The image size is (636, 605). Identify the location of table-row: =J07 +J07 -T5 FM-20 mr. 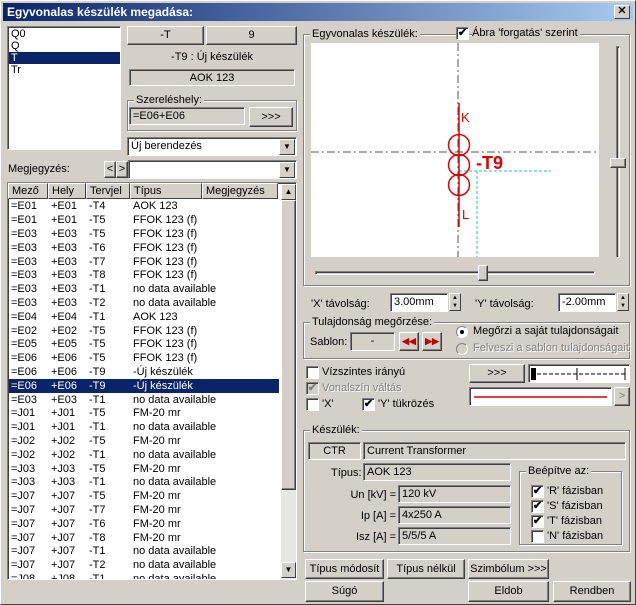
(144, 497).